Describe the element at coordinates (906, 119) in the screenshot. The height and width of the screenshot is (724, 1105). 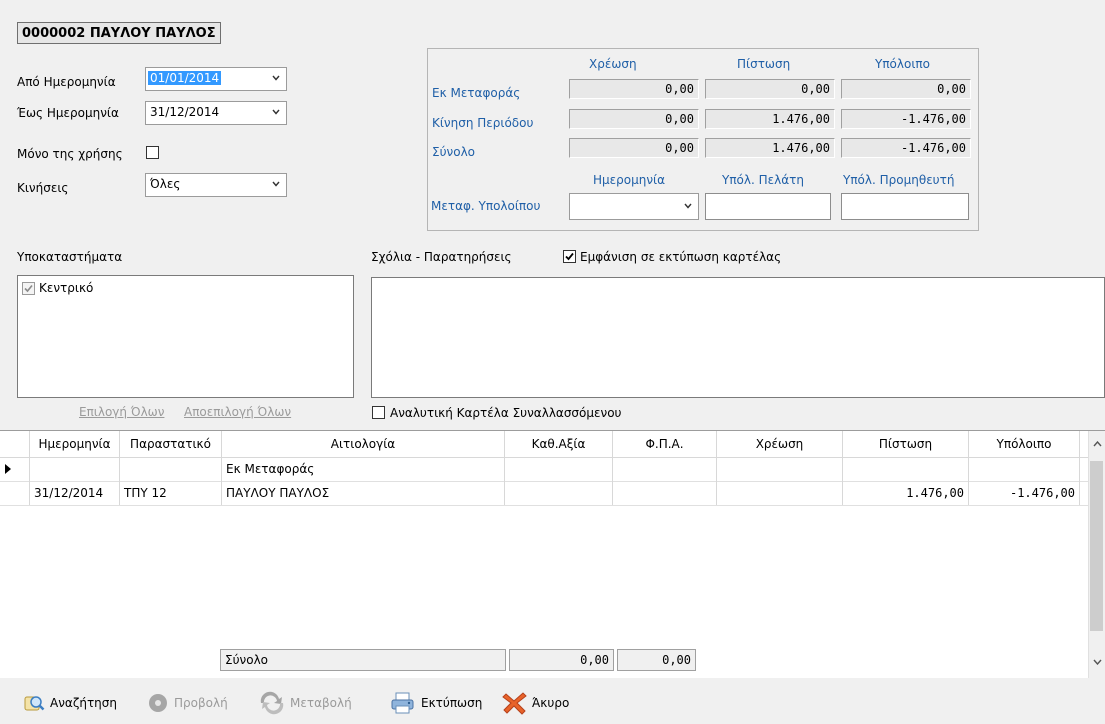
I see `period-movement-balance: -1.476,00` at that location.